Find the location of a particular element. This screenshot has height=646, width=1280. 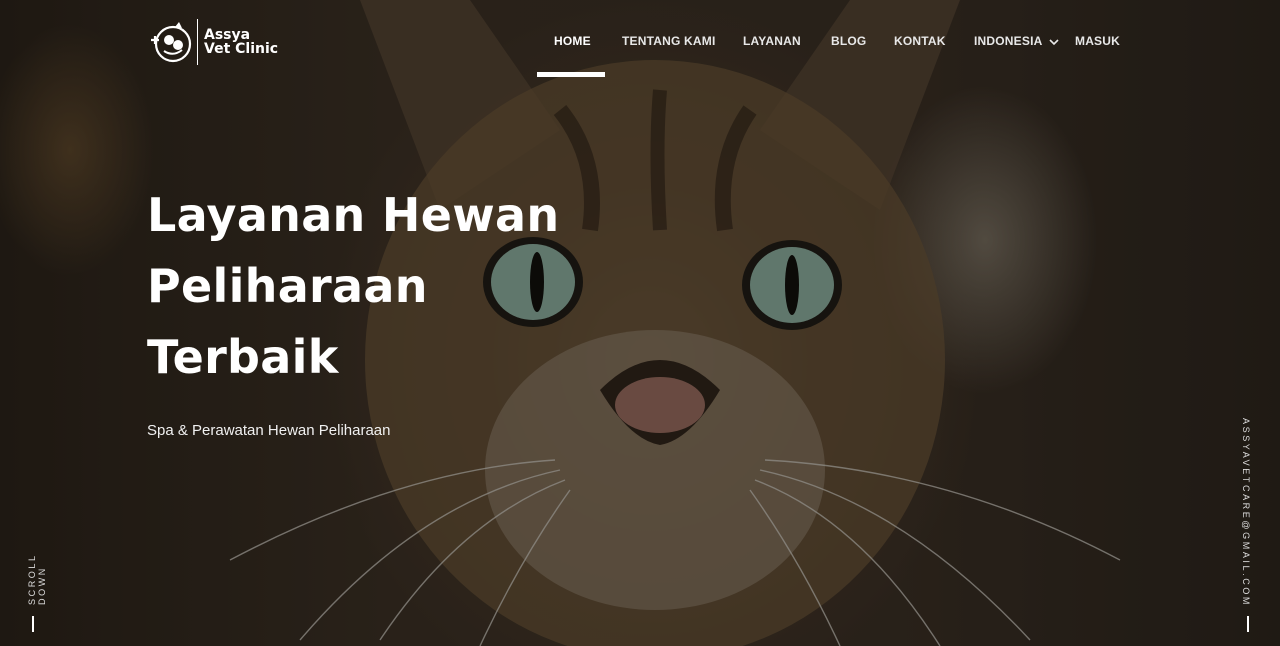

hero-title-line3: Terbaik is located at coordinates (243, 357).